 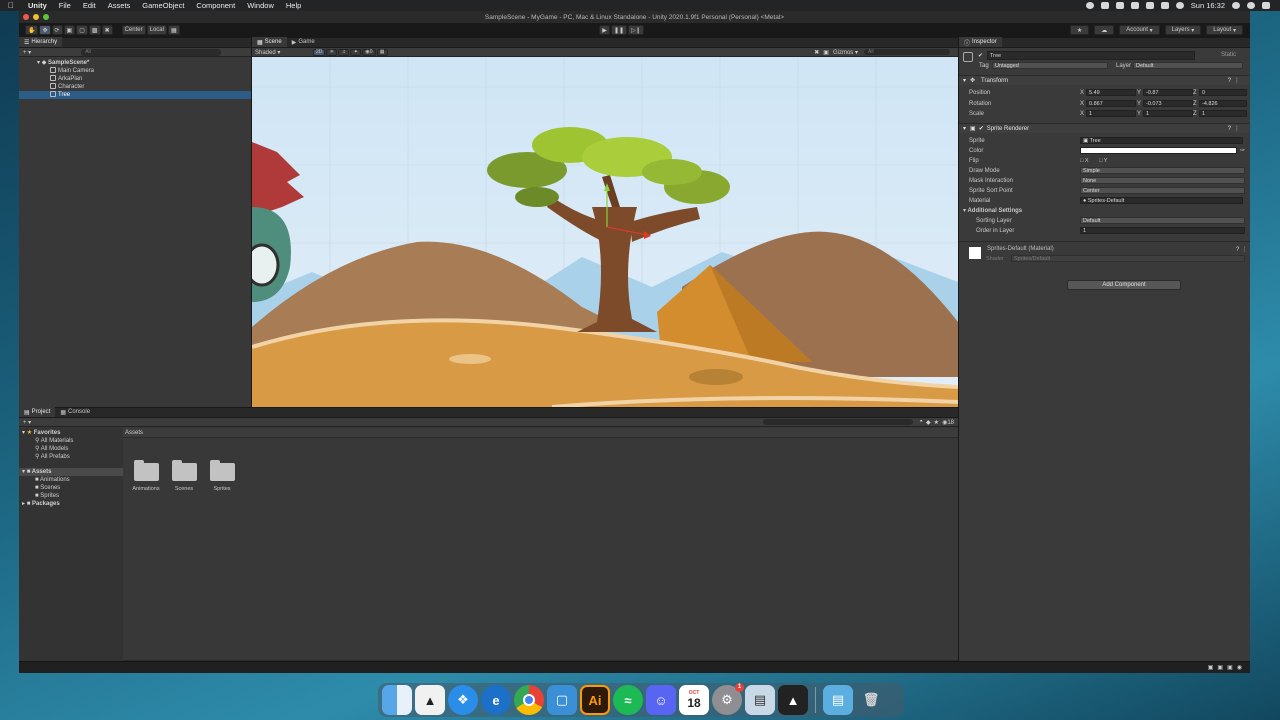 What do you see at coordinates (838, 422) in the screenshot?
I see `project-search-input` at bounding box center [838, 422].